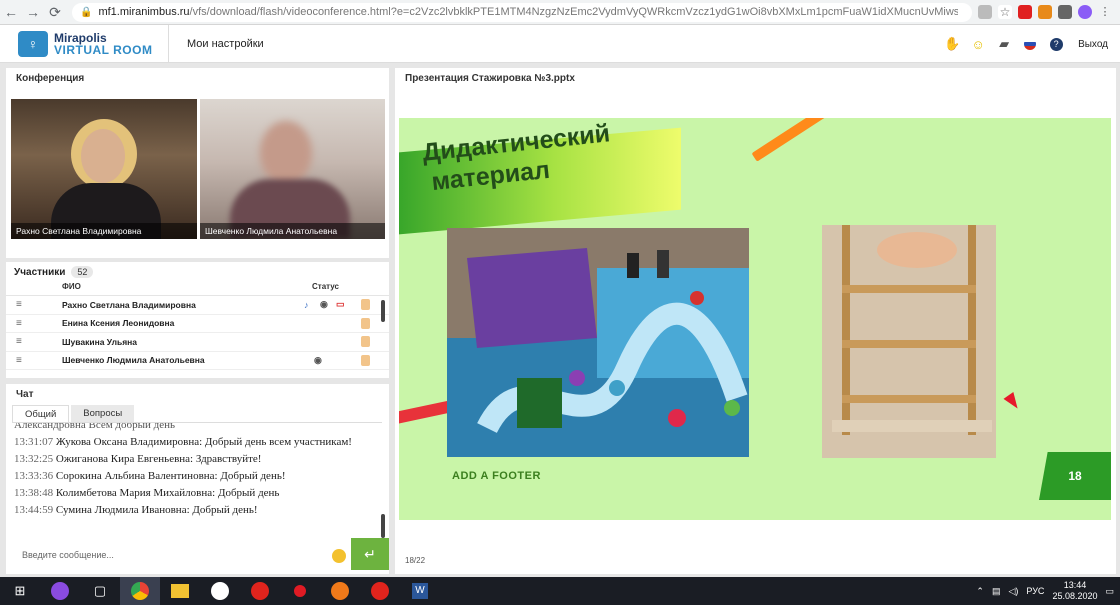 This screenshot has height=605, width=1120. I want to click on participant-row: ≡ Шувакина Ульяна, so click(197, 342).